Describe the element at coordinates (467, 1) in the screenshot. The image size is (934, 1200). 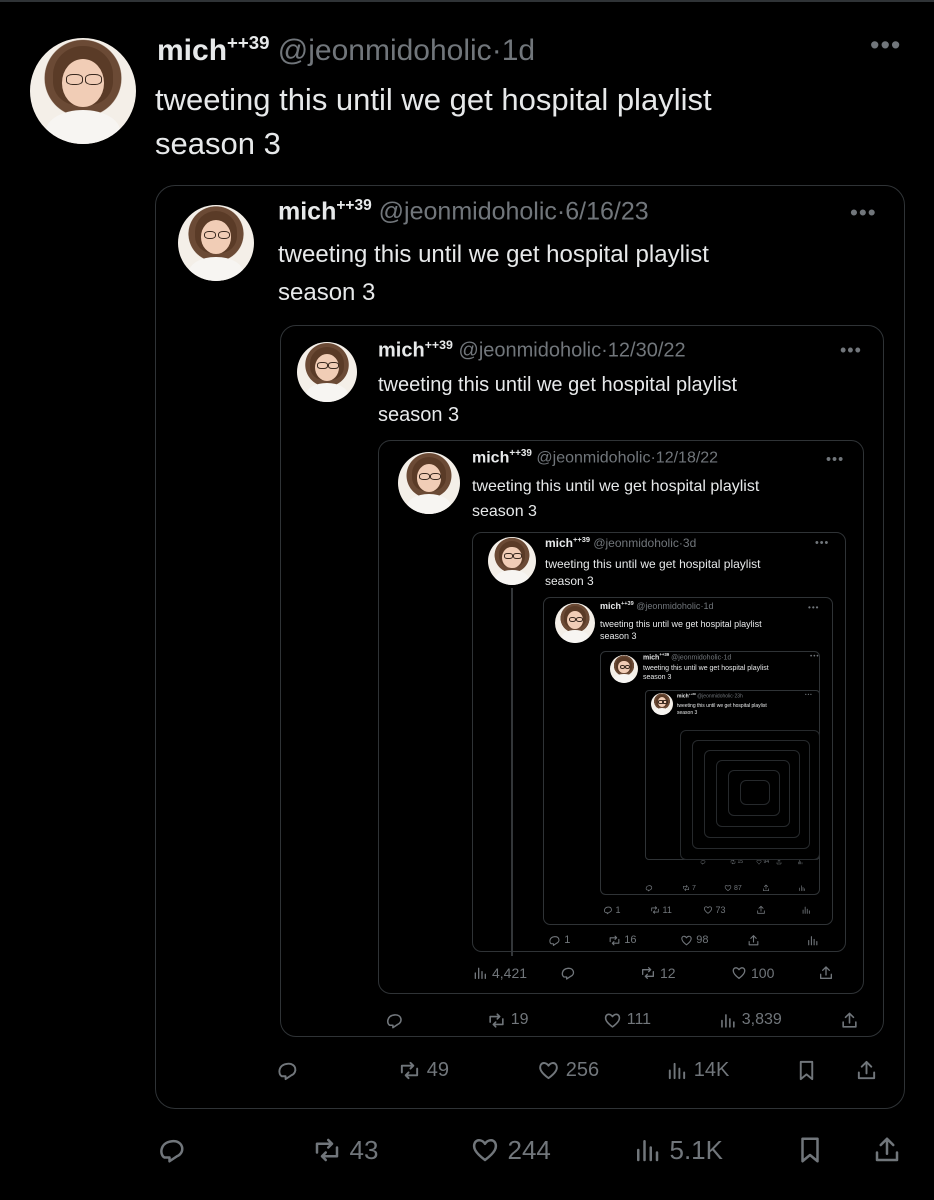
I see `top-divider` at that location.